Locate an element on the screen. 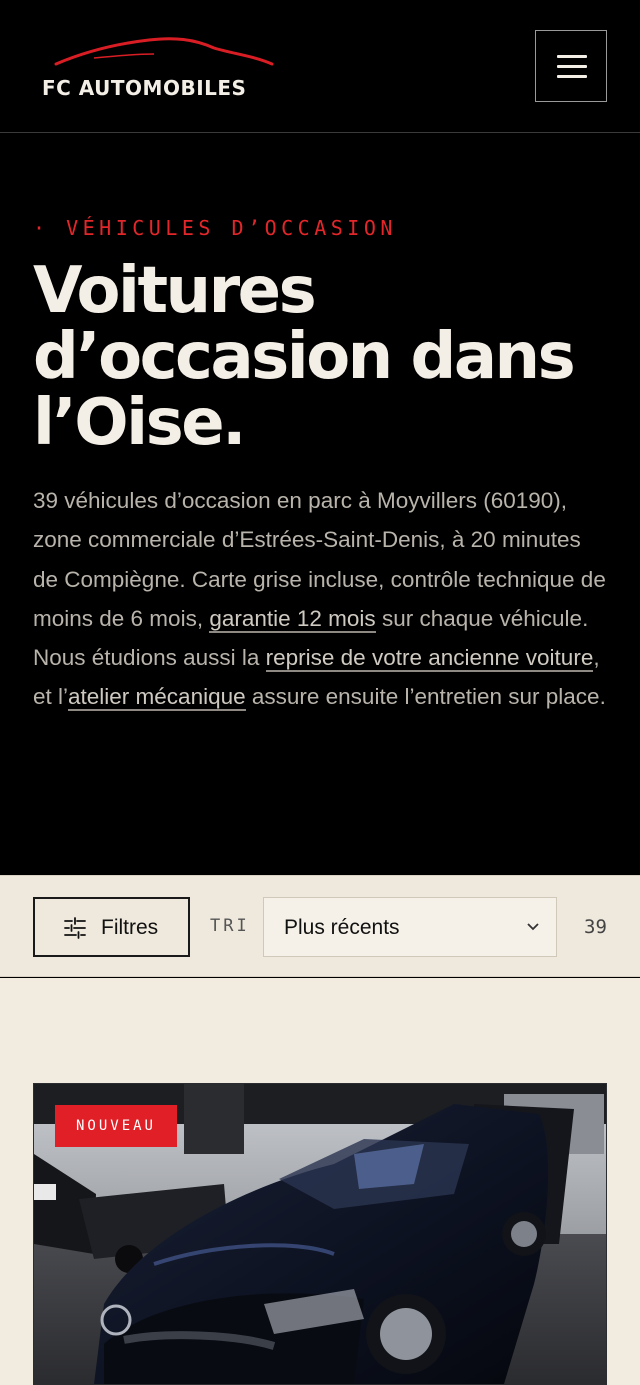 This screenshot has height=1385, width=640. site-header: FC AUTOMOBILES is located at coordinates (320, 66).